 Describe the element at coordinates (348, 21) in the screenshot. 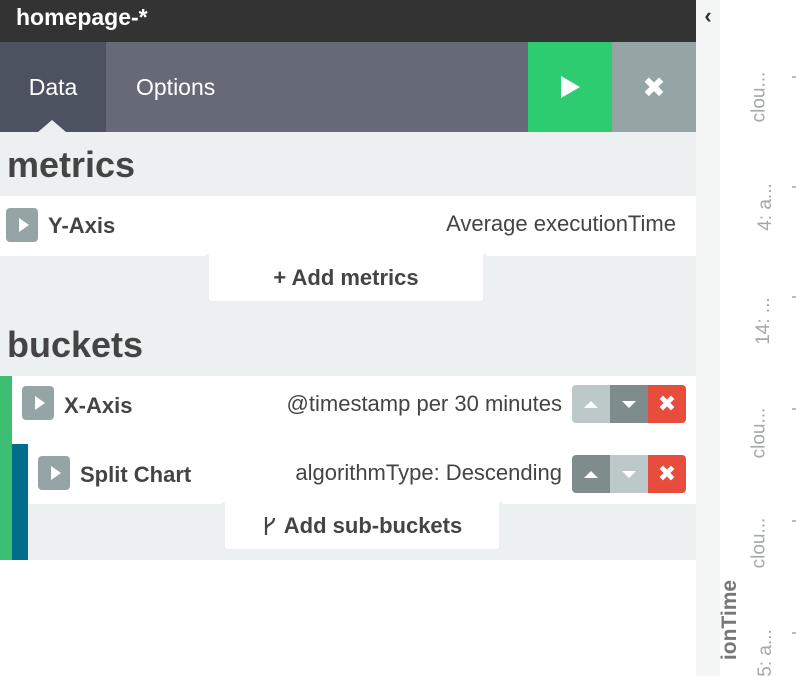

I see `index-pattern-title: homepage-*` at that location.